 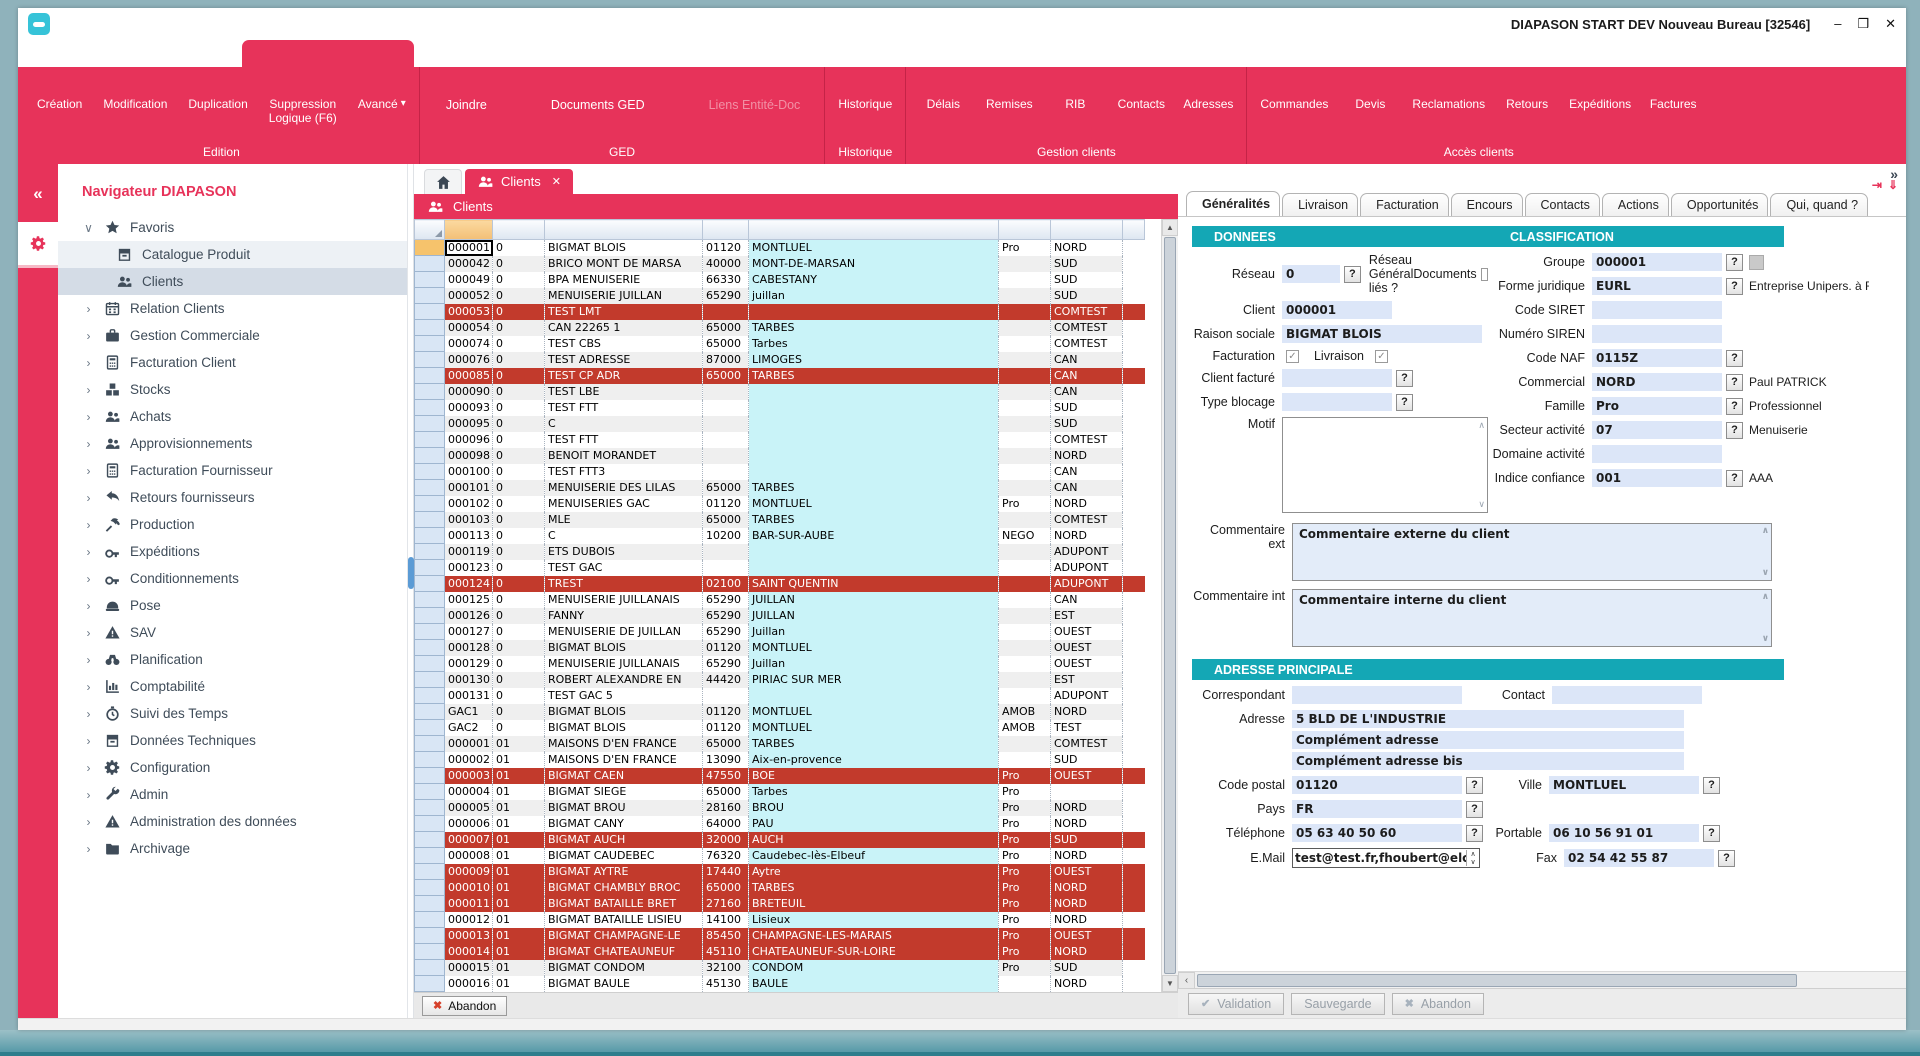 I want to click on cell-raison-sociale: TEST GAC, so click(x=623, y=567).